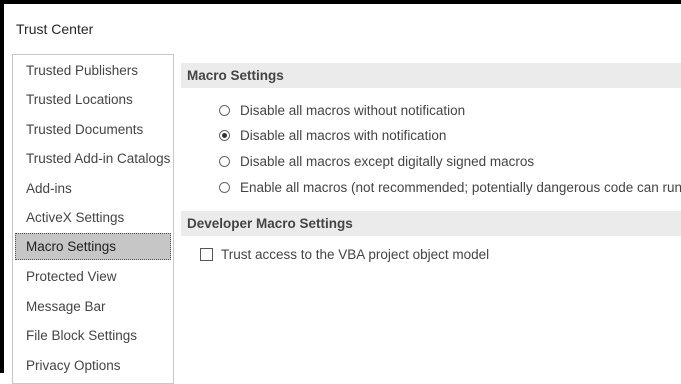 The height and width of the screenshot is (384, 681). Describe the element at coordinates (431, 75) in the screenshot. I see `macro-settings-header: Macro Settings` at that location.